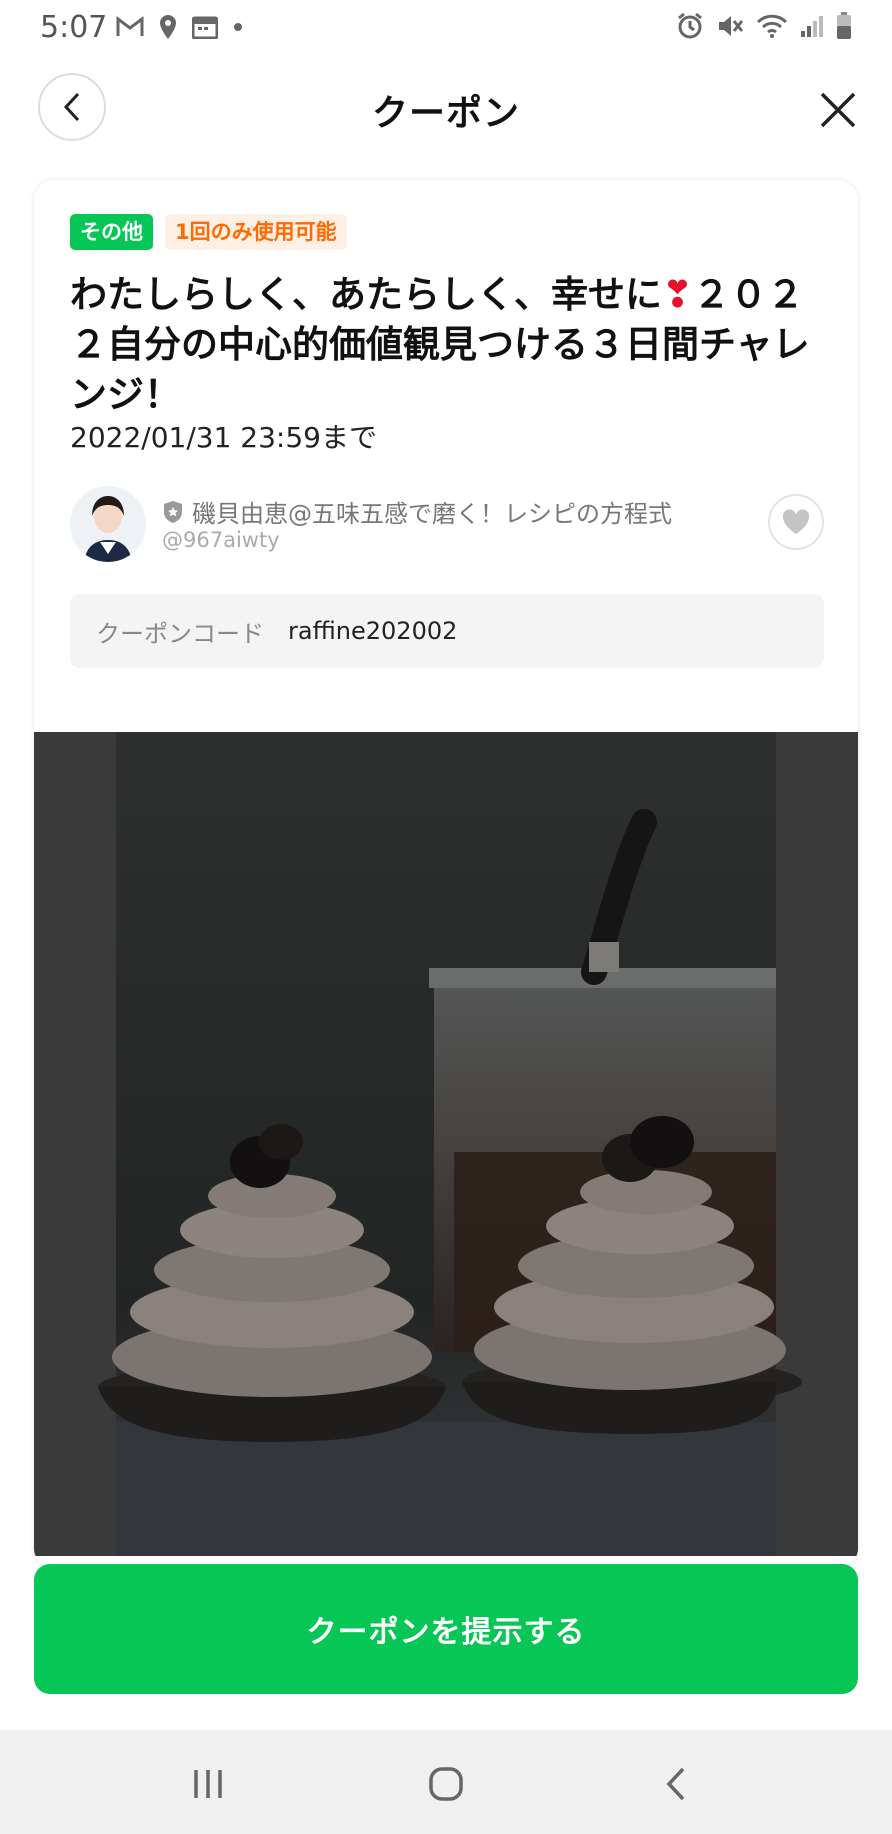 Image resolution: width=892 pixels, height=1834 pixels. What do you see at coordinates (256, 232) in the screenshot?
I see `usage-limit-tag: 1回のみ使用可能` at bounding box center [256, 232].